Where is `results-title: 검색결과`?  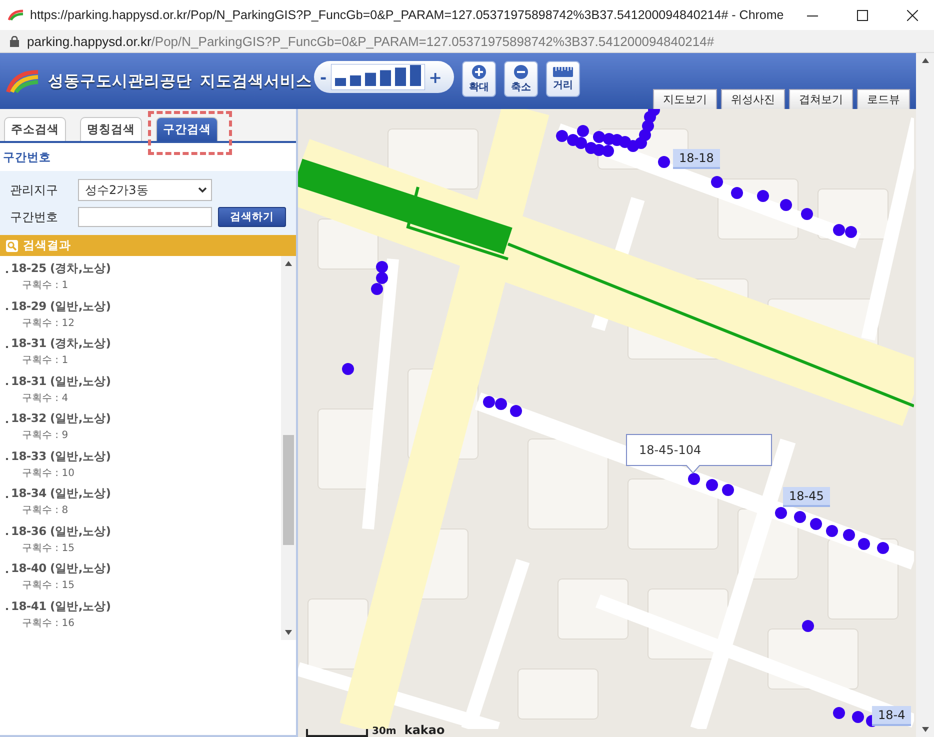 results-title: 검색결과 is located at coordinates (47, 245).